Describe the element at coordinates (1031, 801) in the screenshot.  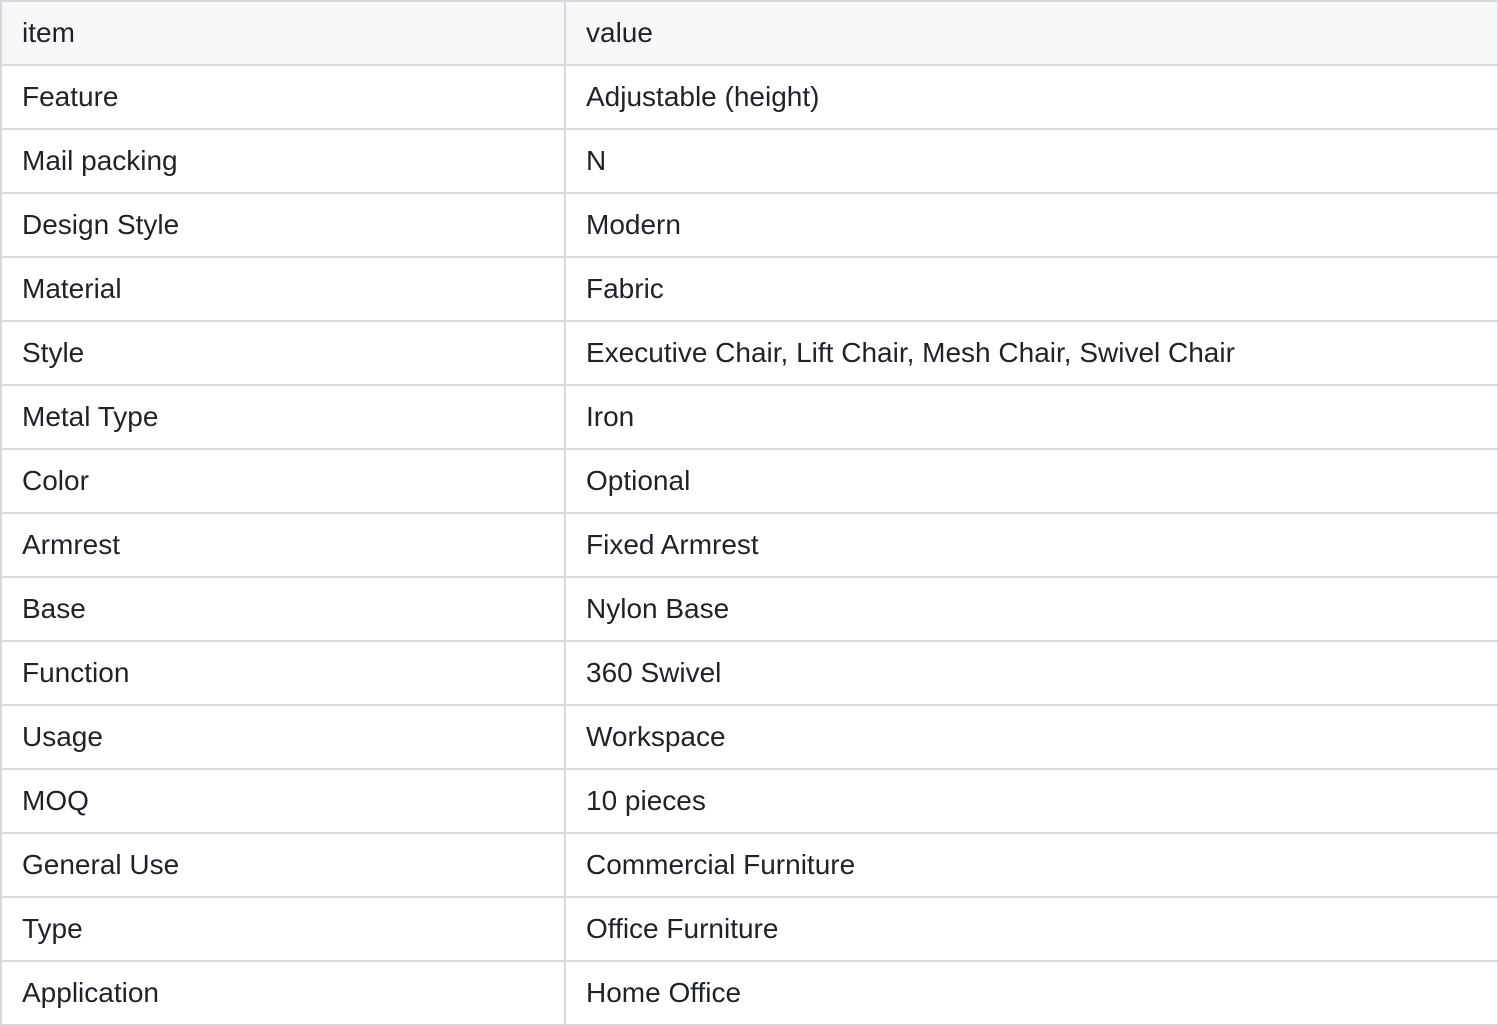
I see `value-cell: 10 pieces` at that location.